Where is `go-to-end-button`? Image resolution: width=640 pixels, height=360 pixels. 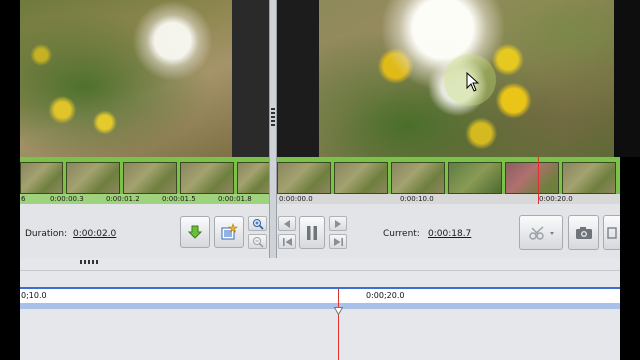
go-to-end-button is located at coordinates (338, 241).